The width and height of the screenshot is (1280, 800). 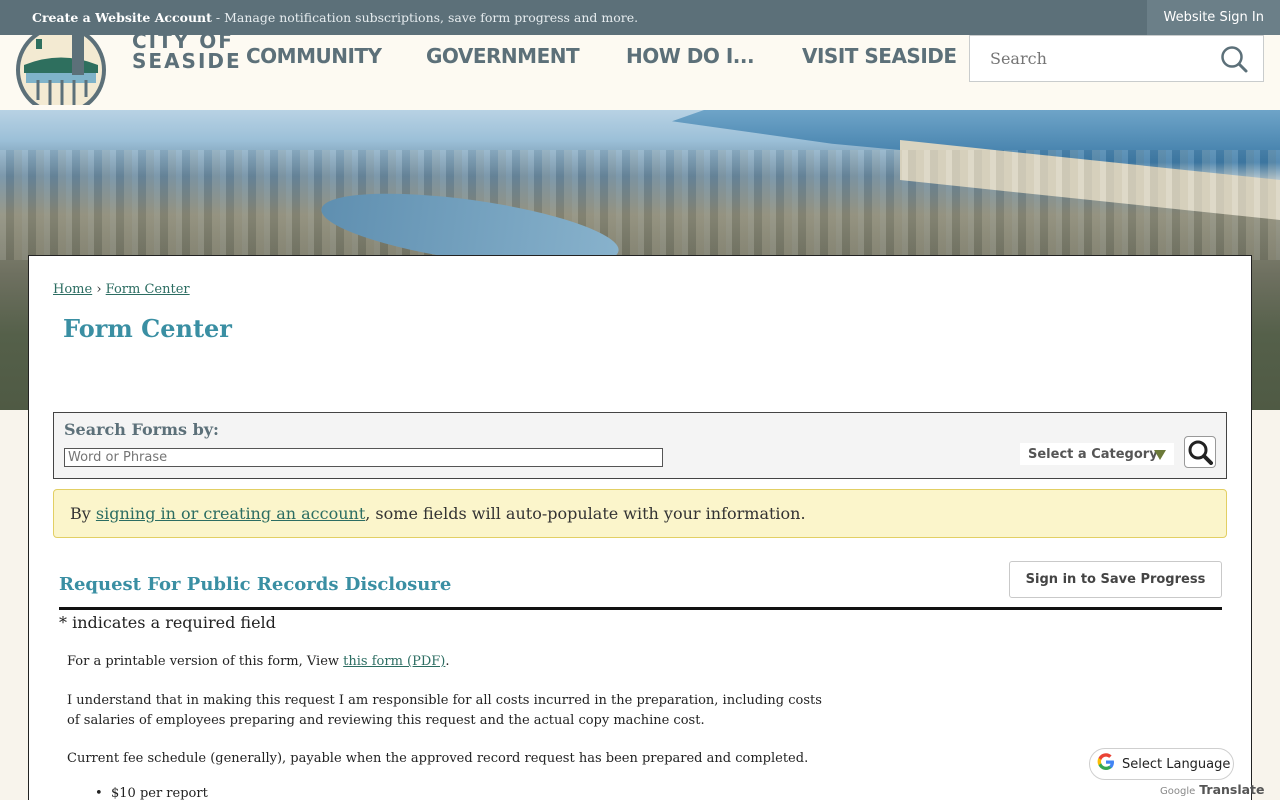 I want to click on select-language-dropdown: Select Language, so click(x=1161, y=764).